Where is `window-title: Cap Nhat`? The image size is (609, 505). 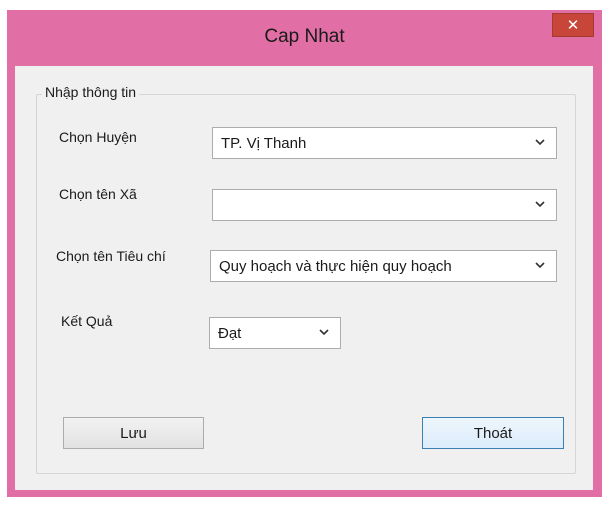 window-title: Cap Nhat is located at coordinates (304, 36).